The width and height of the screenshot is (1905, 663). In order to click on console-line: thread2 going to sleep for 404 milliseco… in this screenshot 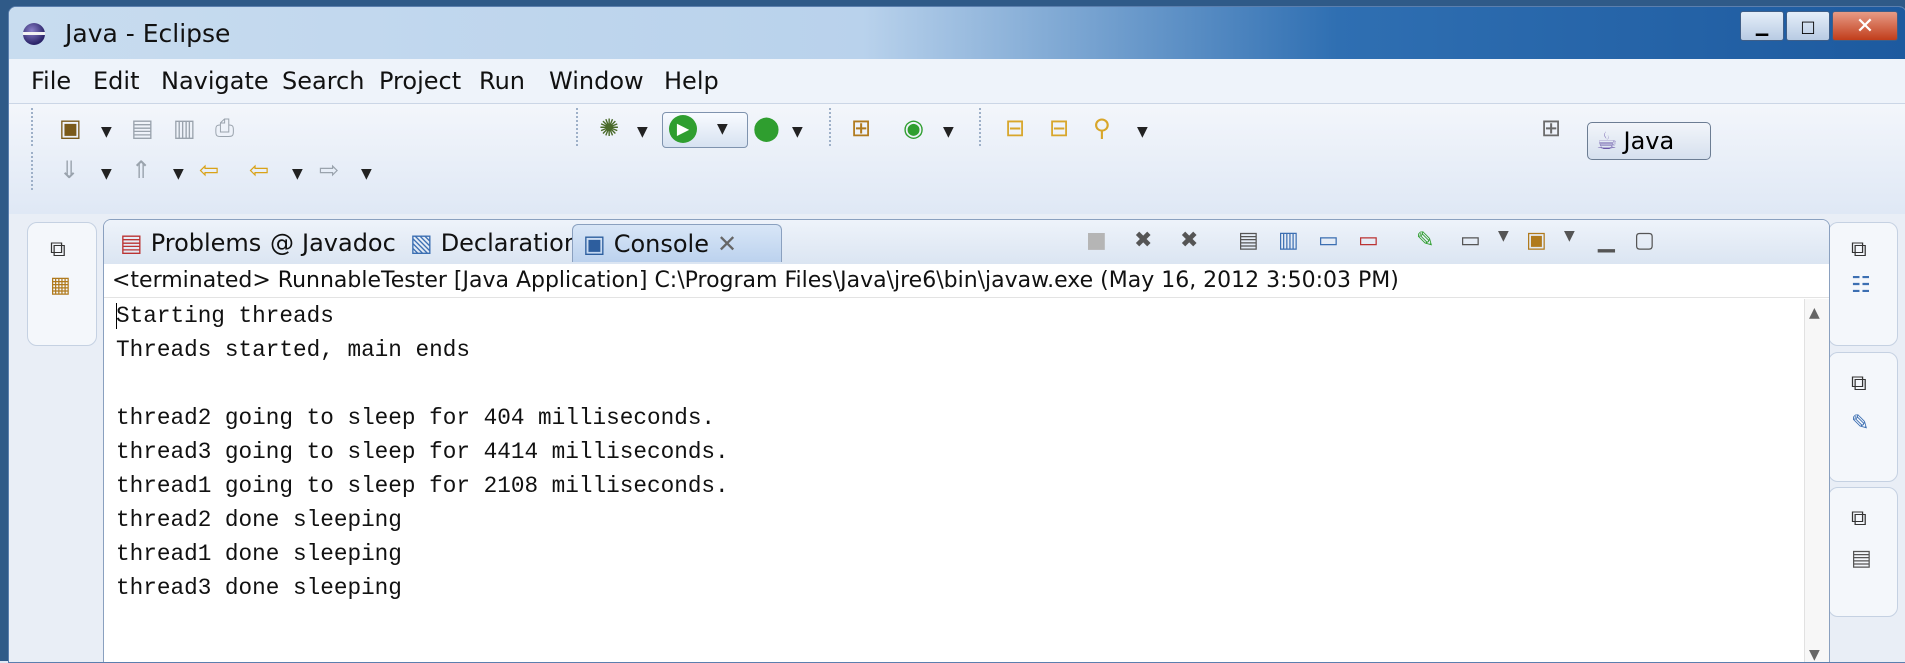, I will do `click(416, 418)`.